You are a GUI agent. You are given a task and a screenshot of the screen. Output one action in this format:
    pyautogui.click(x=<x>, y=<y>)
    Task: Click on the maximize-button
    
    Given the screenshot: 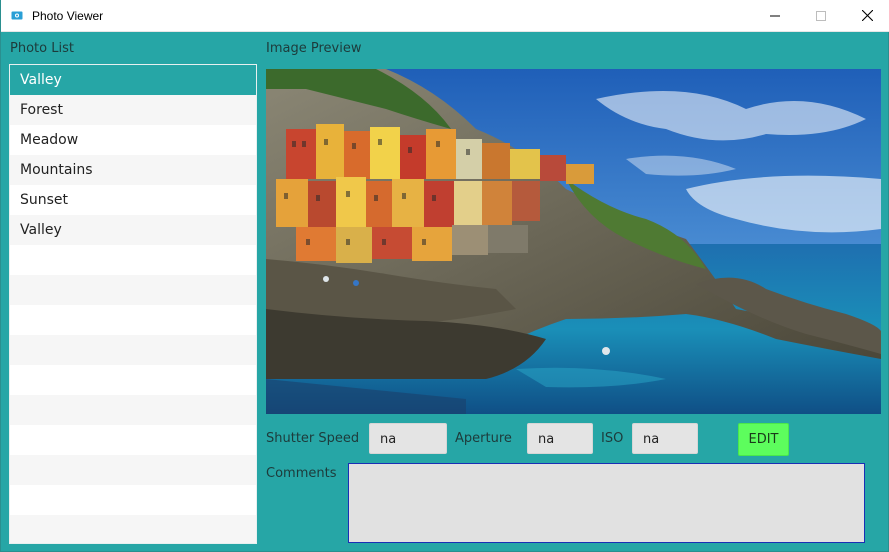 What is the action you would take?
    pyautogui.click(x=821, y=15)
    